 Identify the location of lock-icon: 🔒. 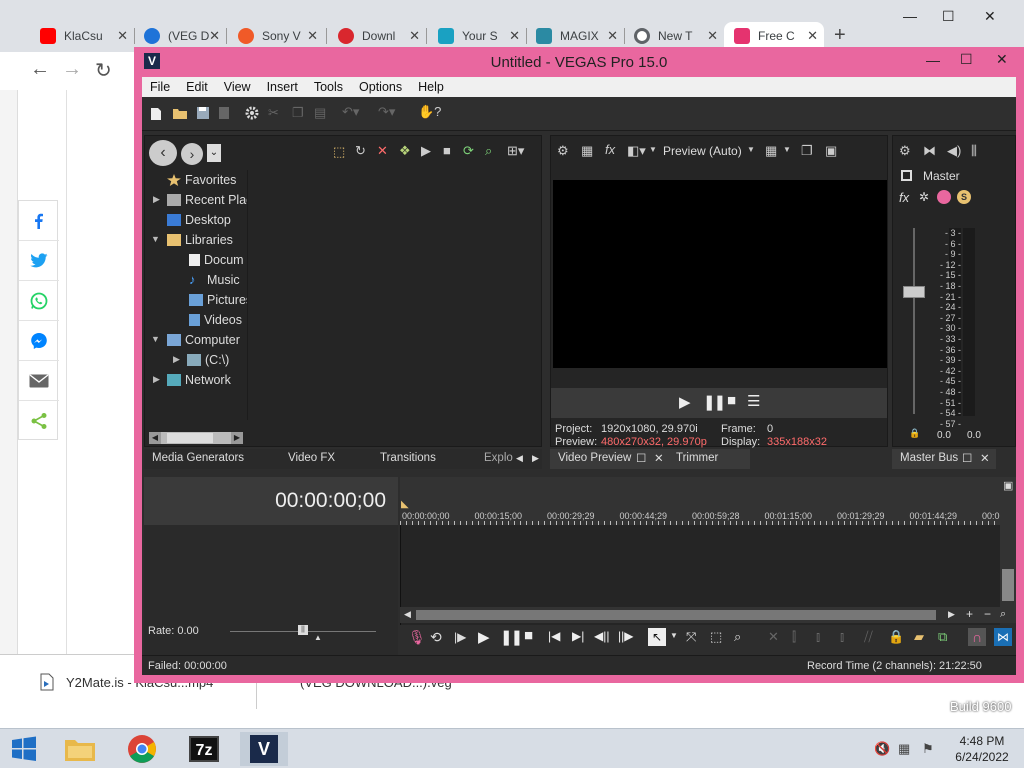
(914, 433).